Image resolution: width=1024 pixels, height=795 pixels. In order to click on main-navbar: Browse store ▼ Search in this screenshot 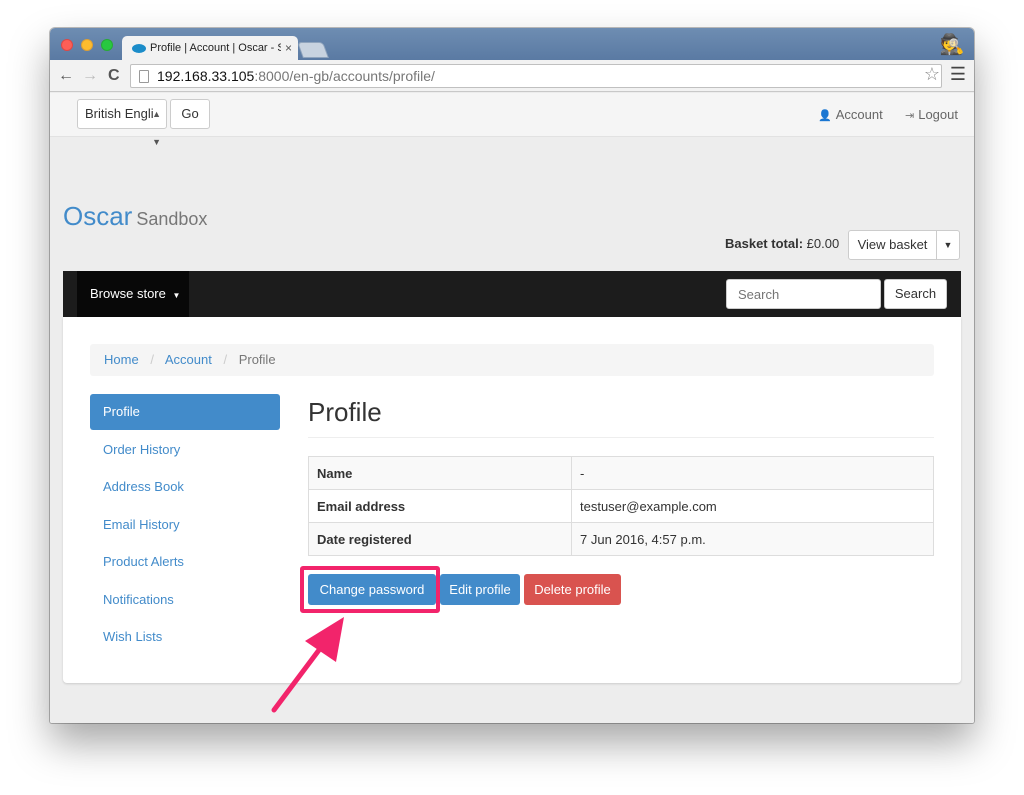, I will do `click(512, 294)`.